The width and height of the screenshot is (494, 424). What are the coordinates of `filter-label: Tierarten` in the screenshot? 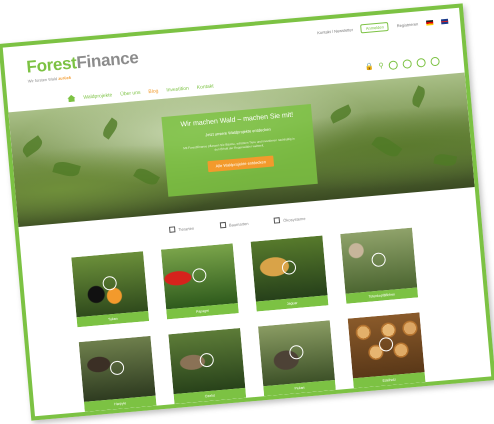 It's located at (186, 228).